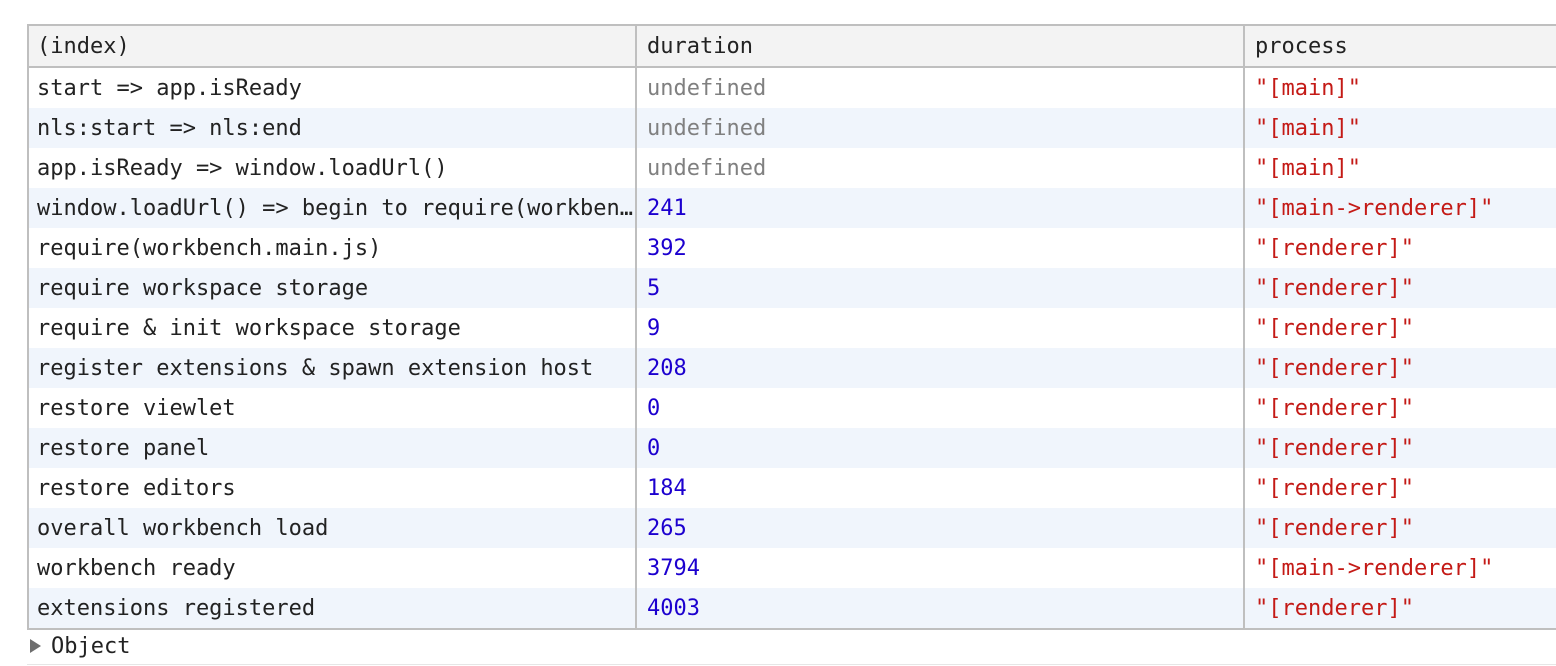 The image size is (1556, 666). I want to click on table-row: start => app.isReady undefined "[main]", so click(792, 88).